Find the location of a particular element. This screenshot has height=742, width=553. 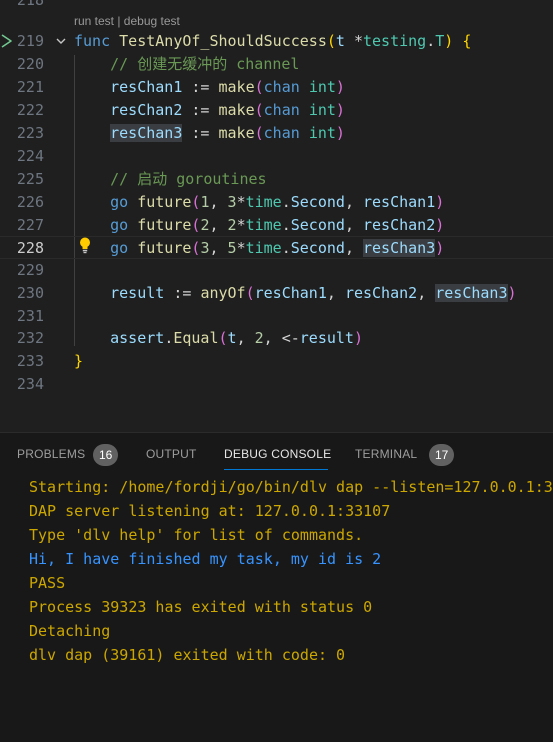

code-text: resChan2 := make(chan int) is located at coordinates (209, 110).